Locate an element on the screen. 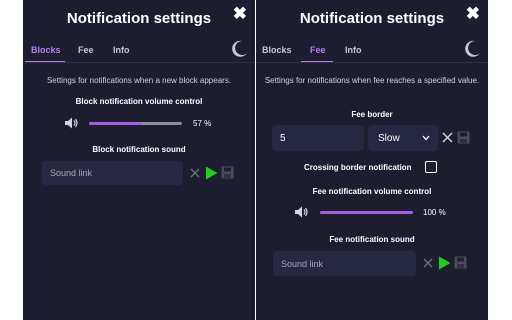  speed-select: Slow is located at coordinates (403, 138).